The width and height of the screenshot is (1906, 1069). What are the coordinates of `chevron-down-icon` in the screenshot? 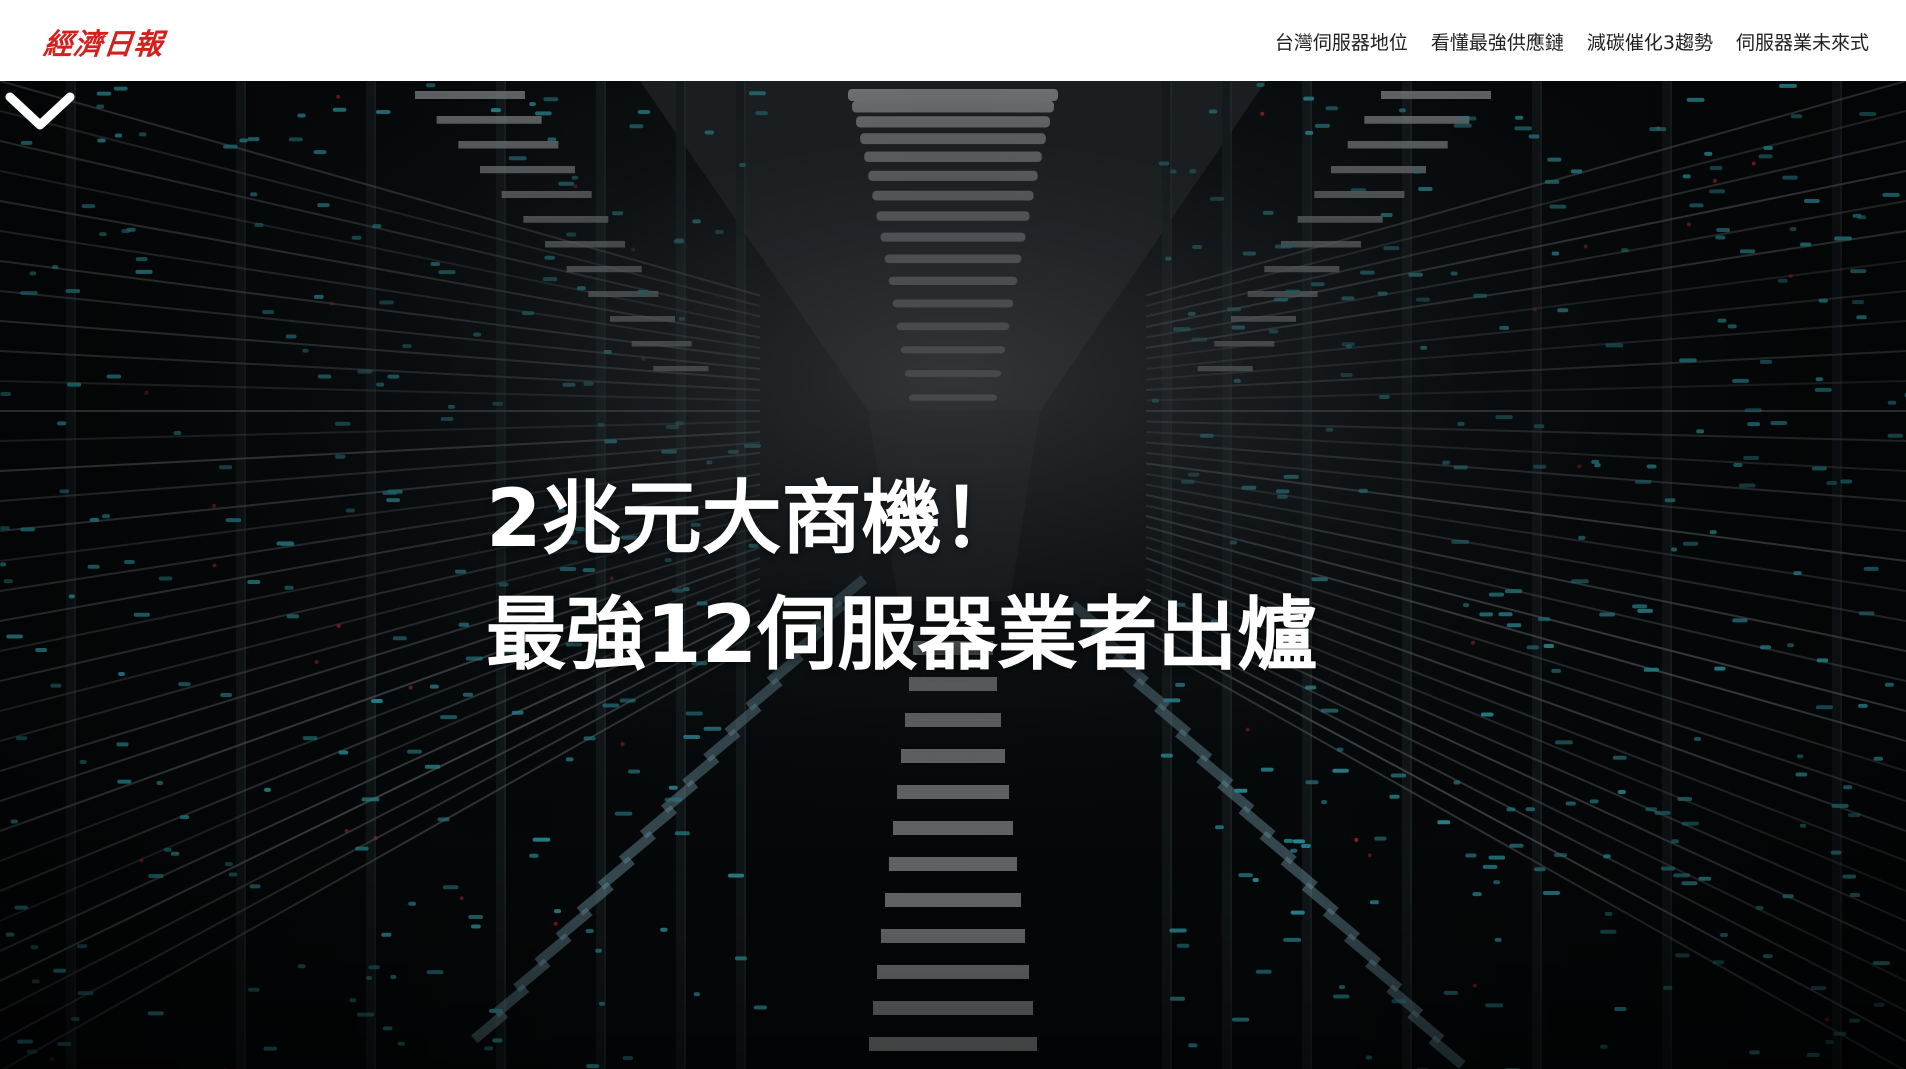 It's located at (40, 111).